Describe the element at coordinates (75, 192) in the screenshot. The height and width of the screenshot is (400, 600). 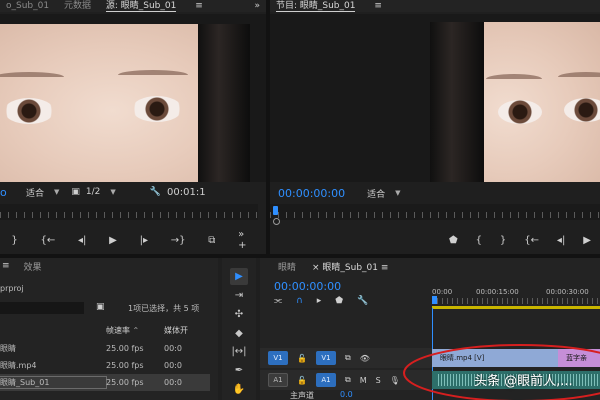
I see `export-frame-icon: ▣` at that location.